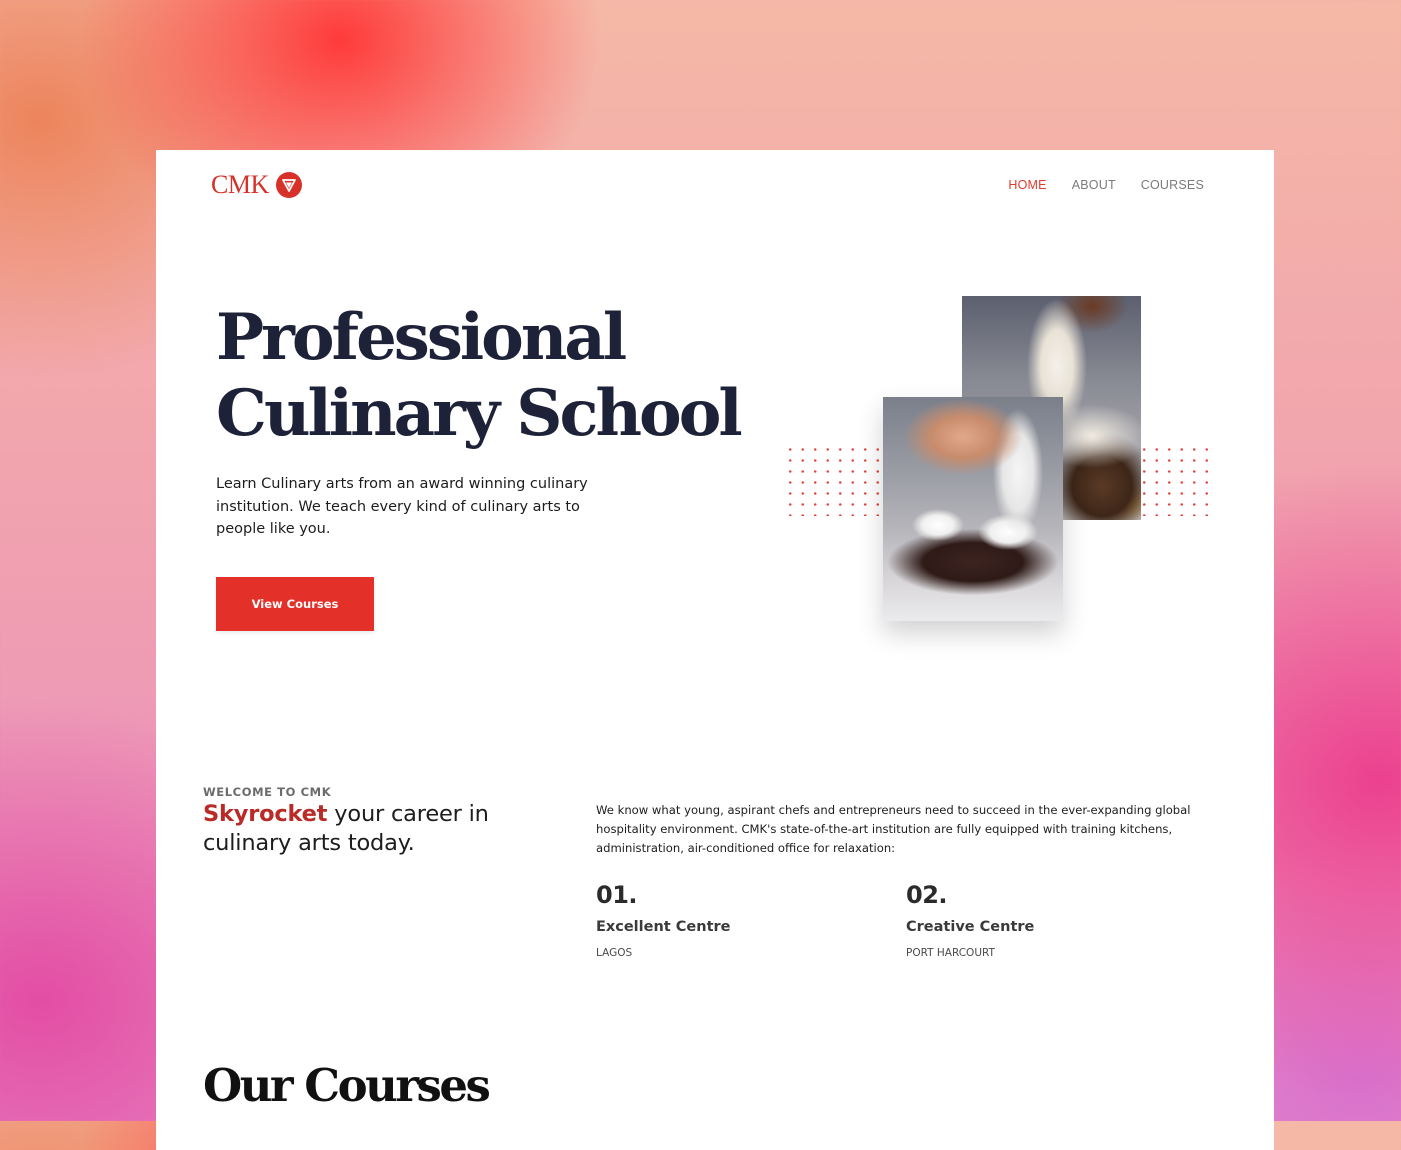 The width and height of the screenshot is (1401, 1150). Describe the element at coordinates (240, 184) in the screenshot. I see `logo-text: CMK` at that location.